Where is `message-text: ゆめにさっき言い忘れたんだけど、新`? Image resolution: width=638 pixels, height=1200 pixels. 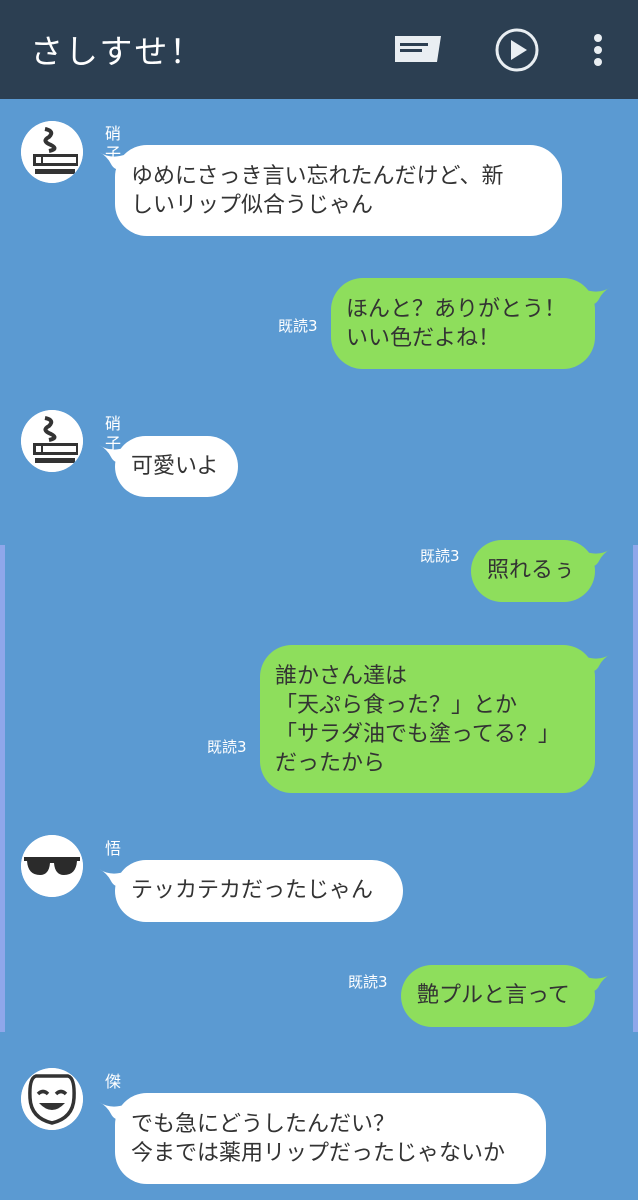
message-text: ゆめにさっき言い忘れたんだけど、新 is located at coordinates (317, 176).